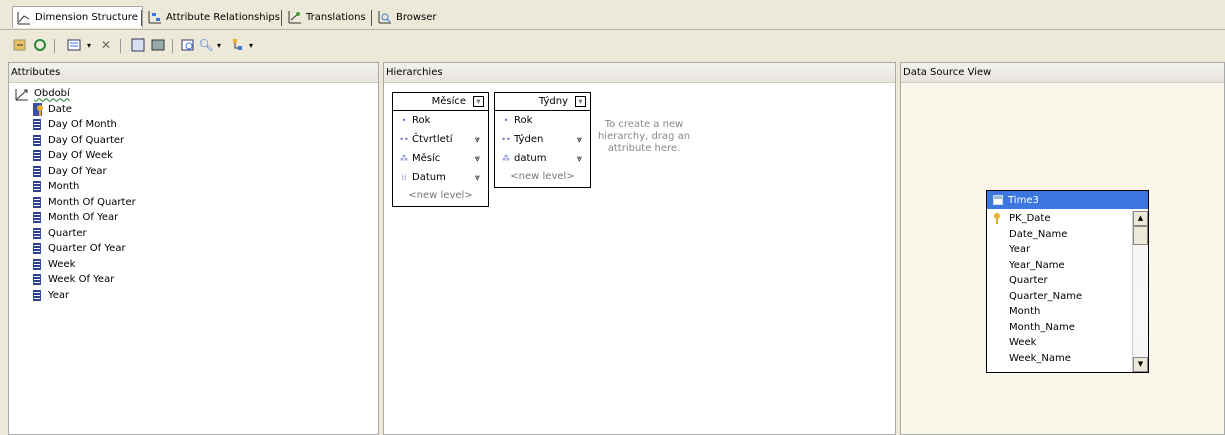  I want to click on attribute-label: Week Of Year, so click(81, 280).